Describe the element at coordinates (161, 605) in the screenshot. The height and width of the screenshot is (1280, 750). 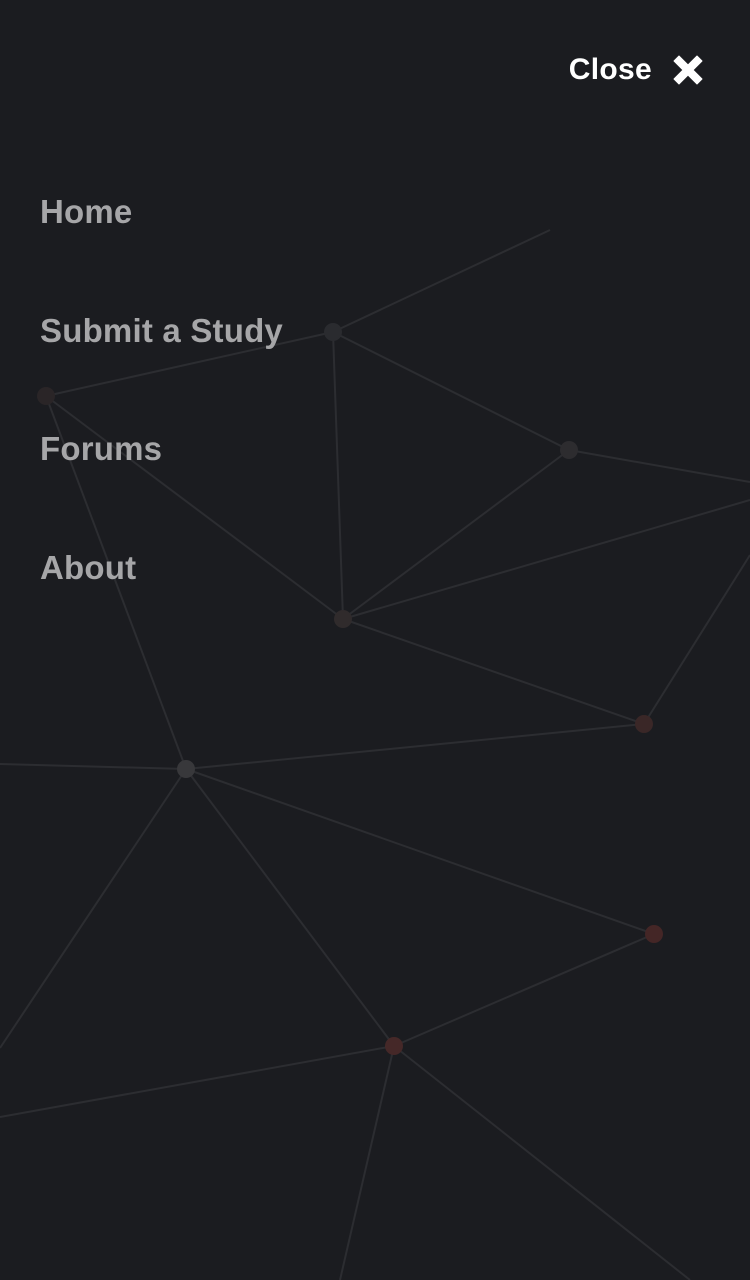
I see `nav-item-about: About` at that location.